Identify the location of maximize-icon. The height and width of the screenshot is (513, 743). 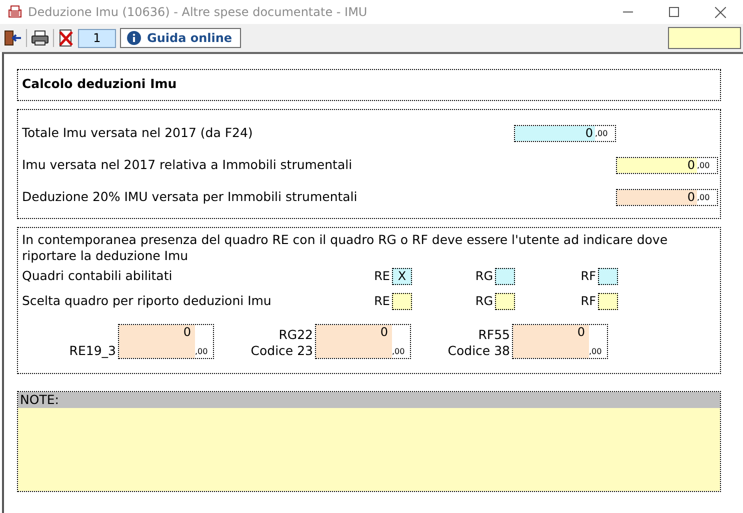
(674, 12).